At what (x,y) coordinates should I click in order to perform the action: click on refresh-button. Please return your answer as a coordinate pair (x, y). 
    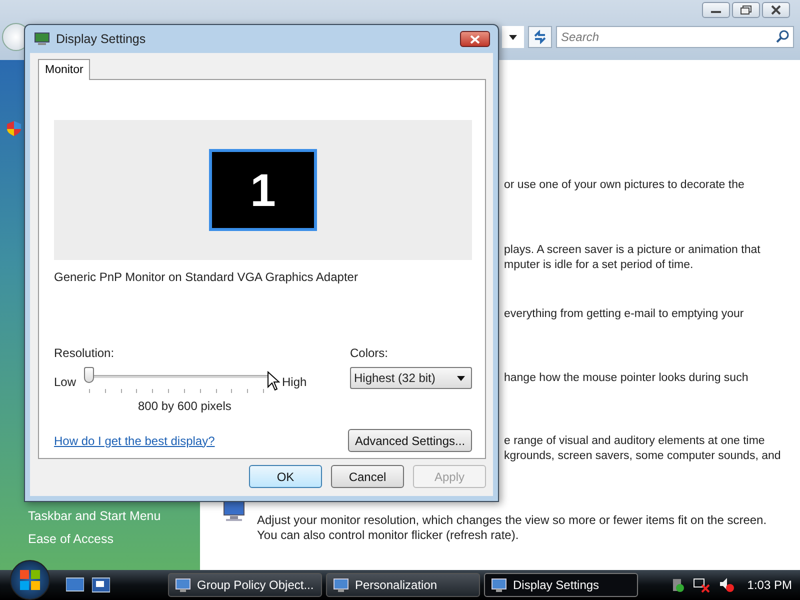
    Looking at the image, I should click on (540, 37).